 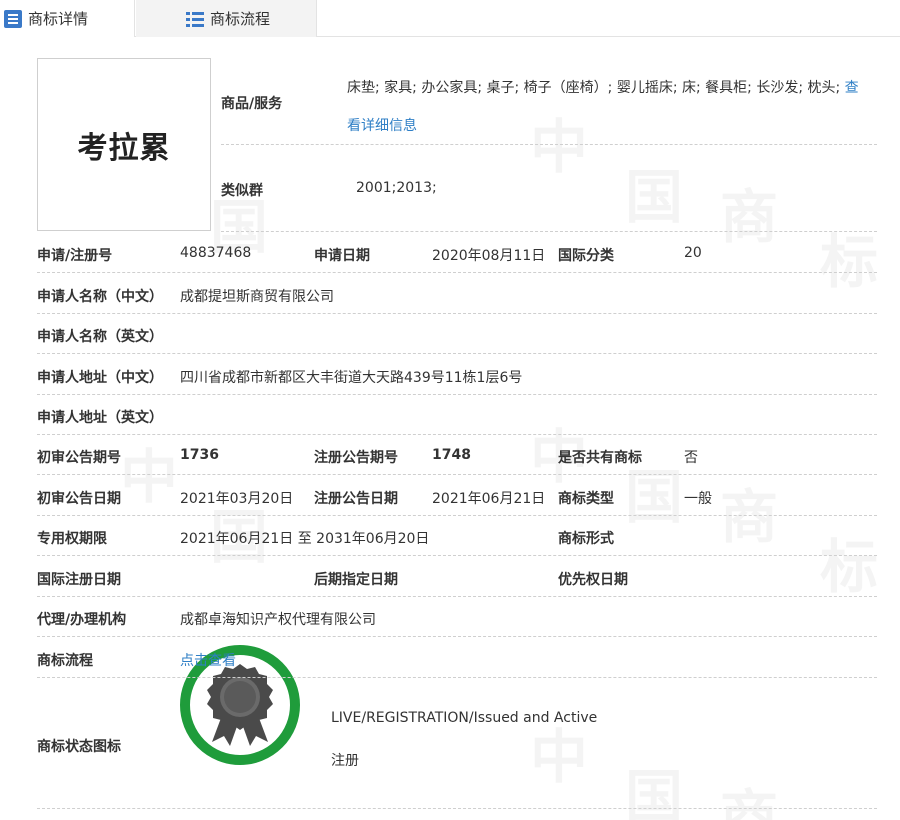 I want to click on tab-trademark-details: 商标详情, so click(x=67, y=18).